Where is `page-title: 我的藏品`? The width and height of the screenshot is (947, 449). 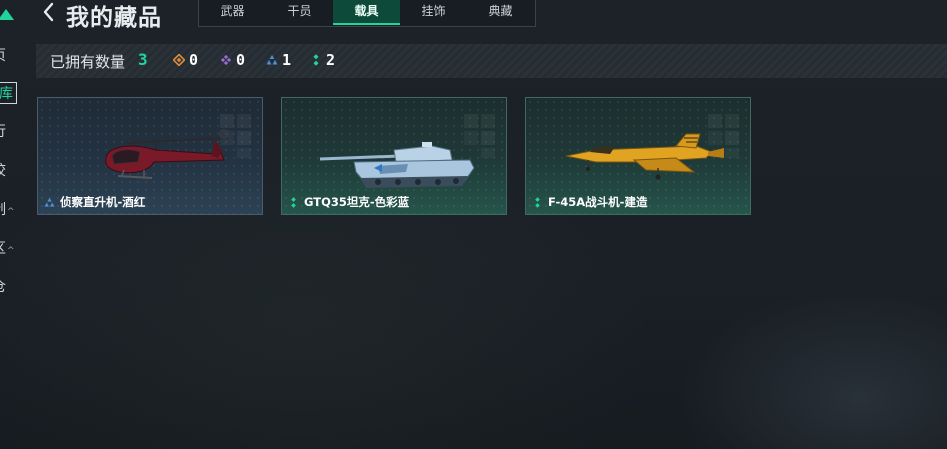
page-title: 我的藏品 is located at coordinates (114, 18).